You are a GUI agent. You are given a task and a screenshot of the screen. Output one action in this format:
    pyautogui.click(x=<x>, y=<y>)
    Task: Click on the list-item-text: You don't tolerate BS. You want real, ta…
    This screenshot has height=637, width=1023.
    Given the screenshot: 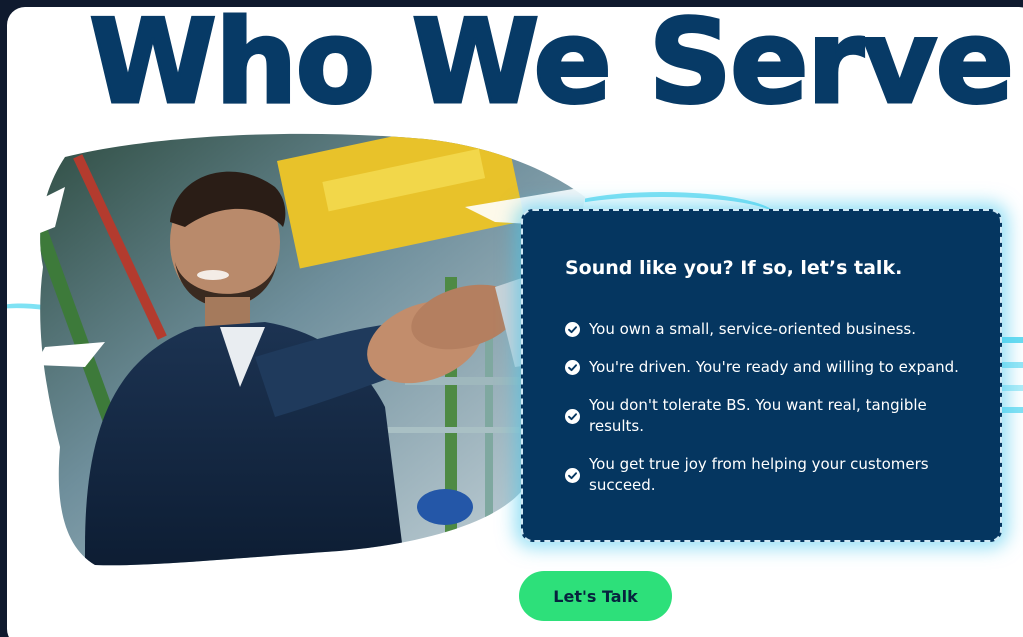 What is the action you would take?
    pyautogui.click(x=758, y=415)
    